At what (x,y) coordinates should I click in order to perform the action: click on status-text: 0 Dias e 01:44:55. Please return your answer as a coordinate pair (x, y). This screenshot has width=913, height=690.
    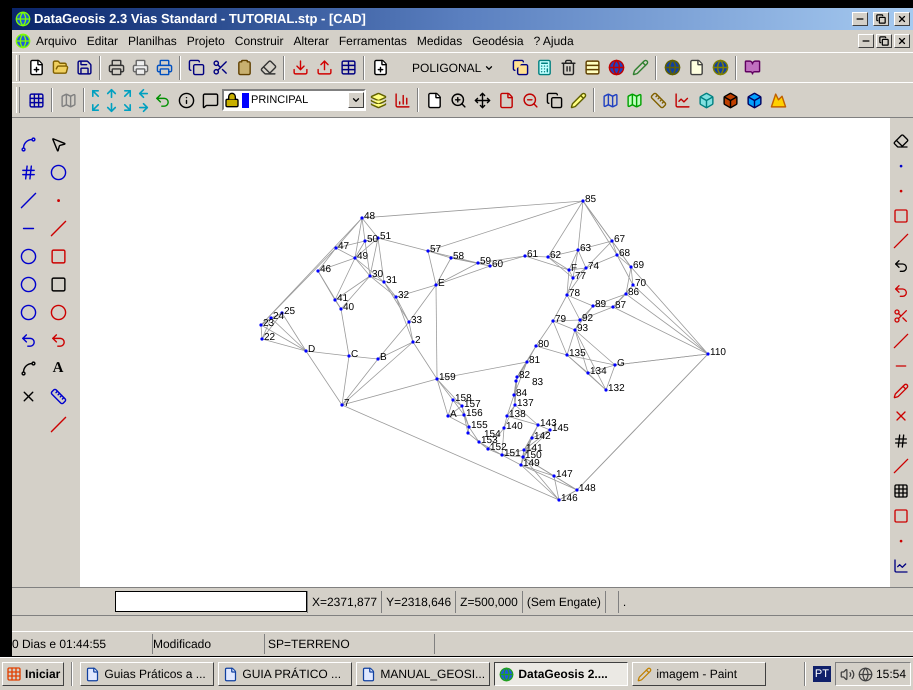
    Looking at the image, I should click on (82, 644).